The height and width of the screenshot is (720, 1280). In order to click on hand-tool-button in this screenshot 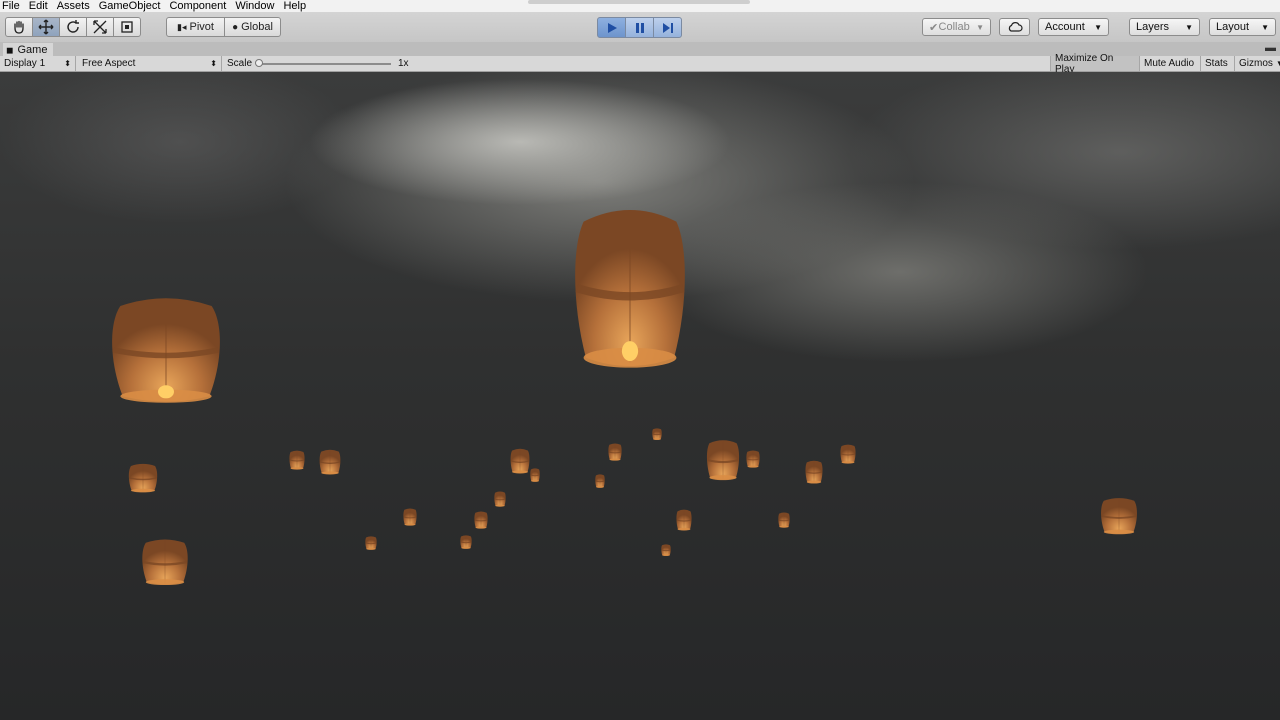, I will do `click(19, 27)`.